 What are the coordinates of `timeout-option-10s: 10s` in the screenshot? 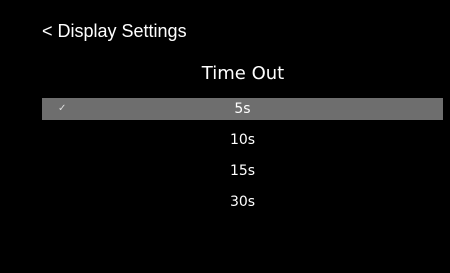 It's located at (242, 140).